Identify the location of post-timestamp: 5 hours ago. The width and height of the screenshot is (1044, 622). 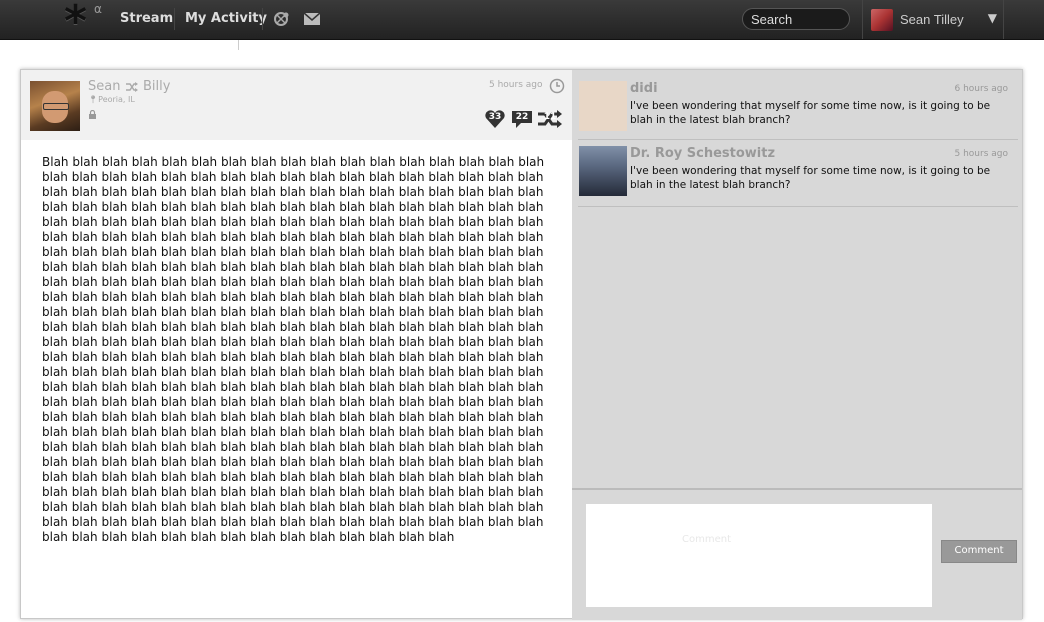
(516, 85).